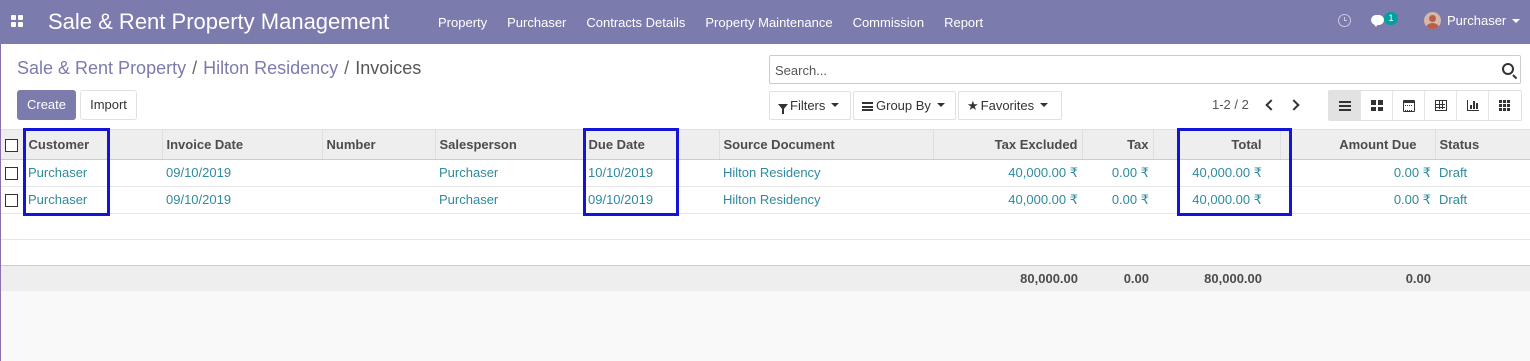 The image size is (1530, 361). Describe the element at coordinates (889, 22) in the screenshot. I see `menu-item-commission: Commission` at that location.